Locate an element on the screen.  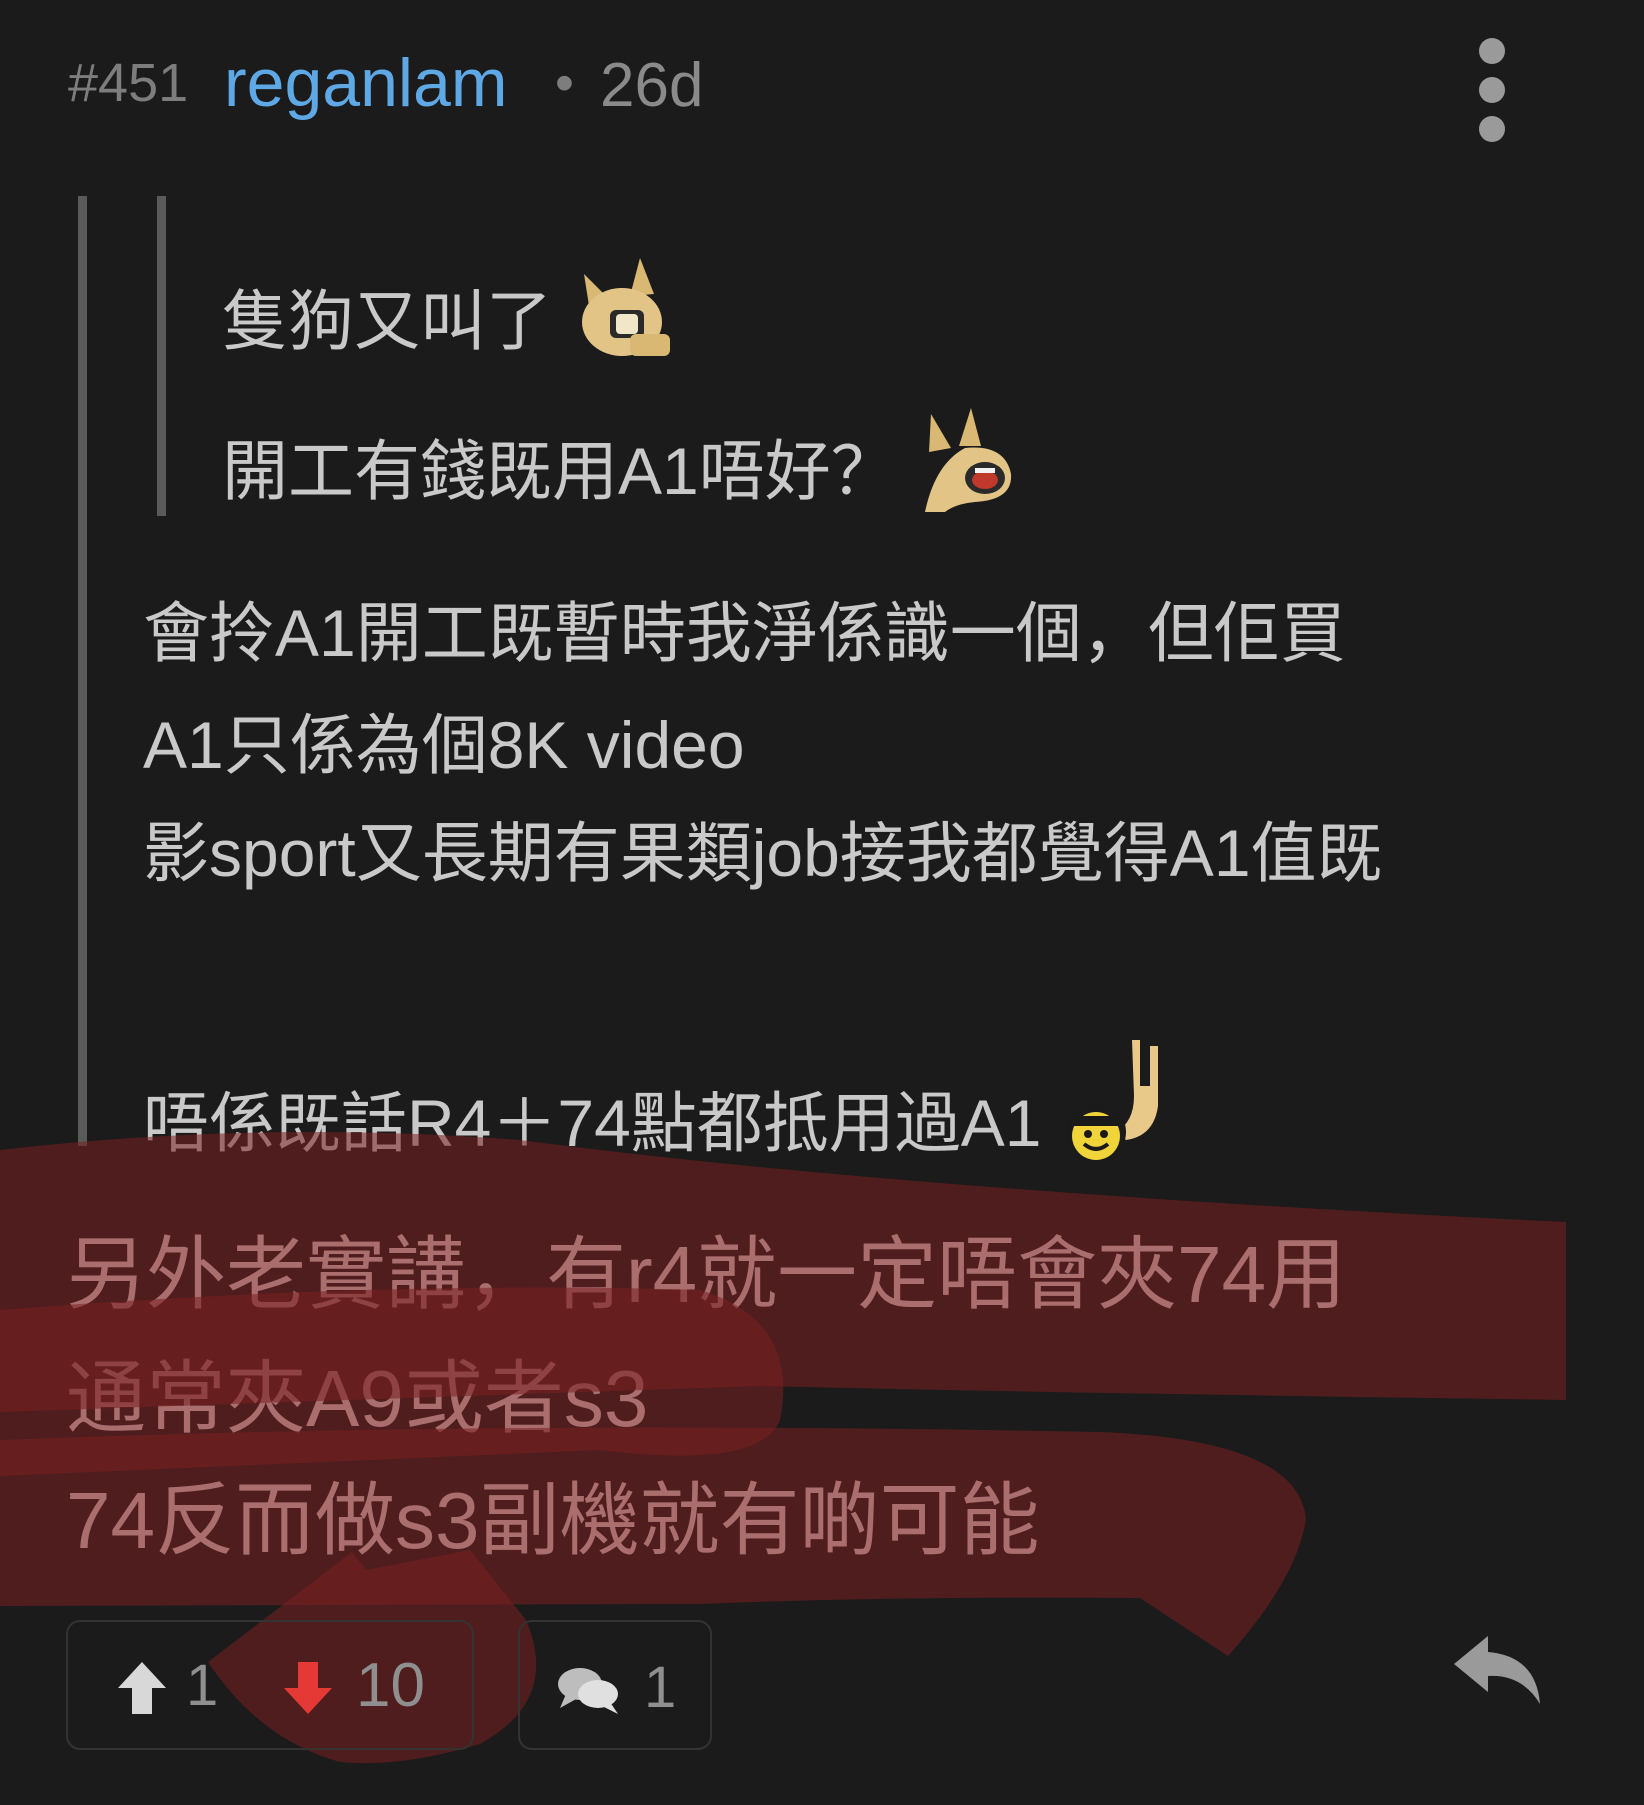
reply-line-3: 74反而做s3副機就有啲可能 is located at coordinates (553, 1520).